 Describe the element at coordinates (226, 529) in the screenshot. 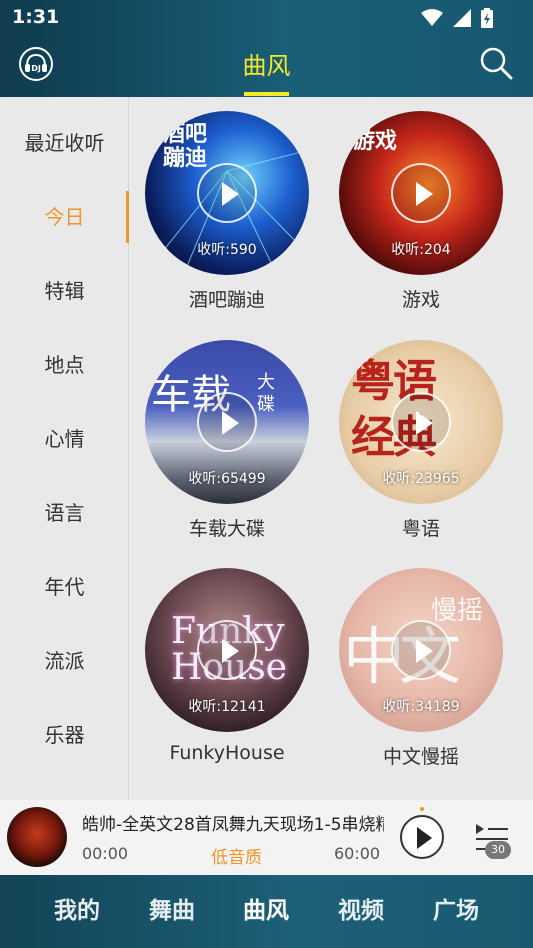

I see `card-label: 车载大碟` at that location.